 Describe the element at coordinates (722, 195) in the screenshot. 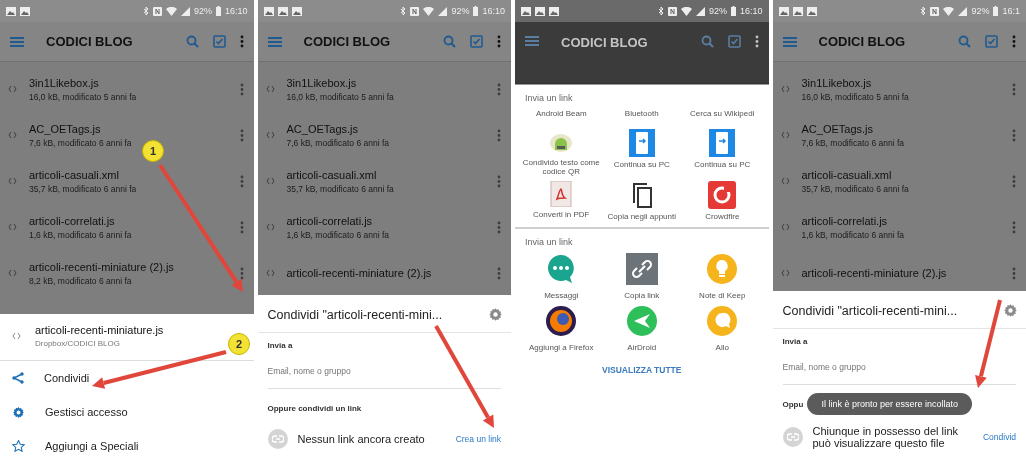

I see `swirl-app-icon` at that location.